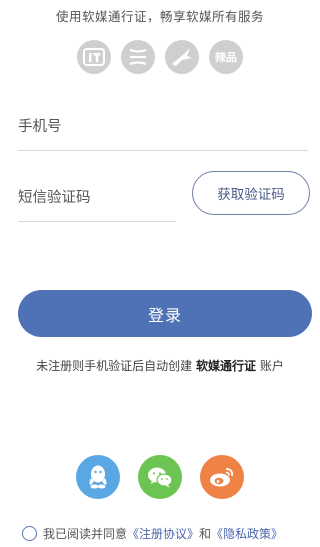  I want to click on social-login-row, so click(160, 477).